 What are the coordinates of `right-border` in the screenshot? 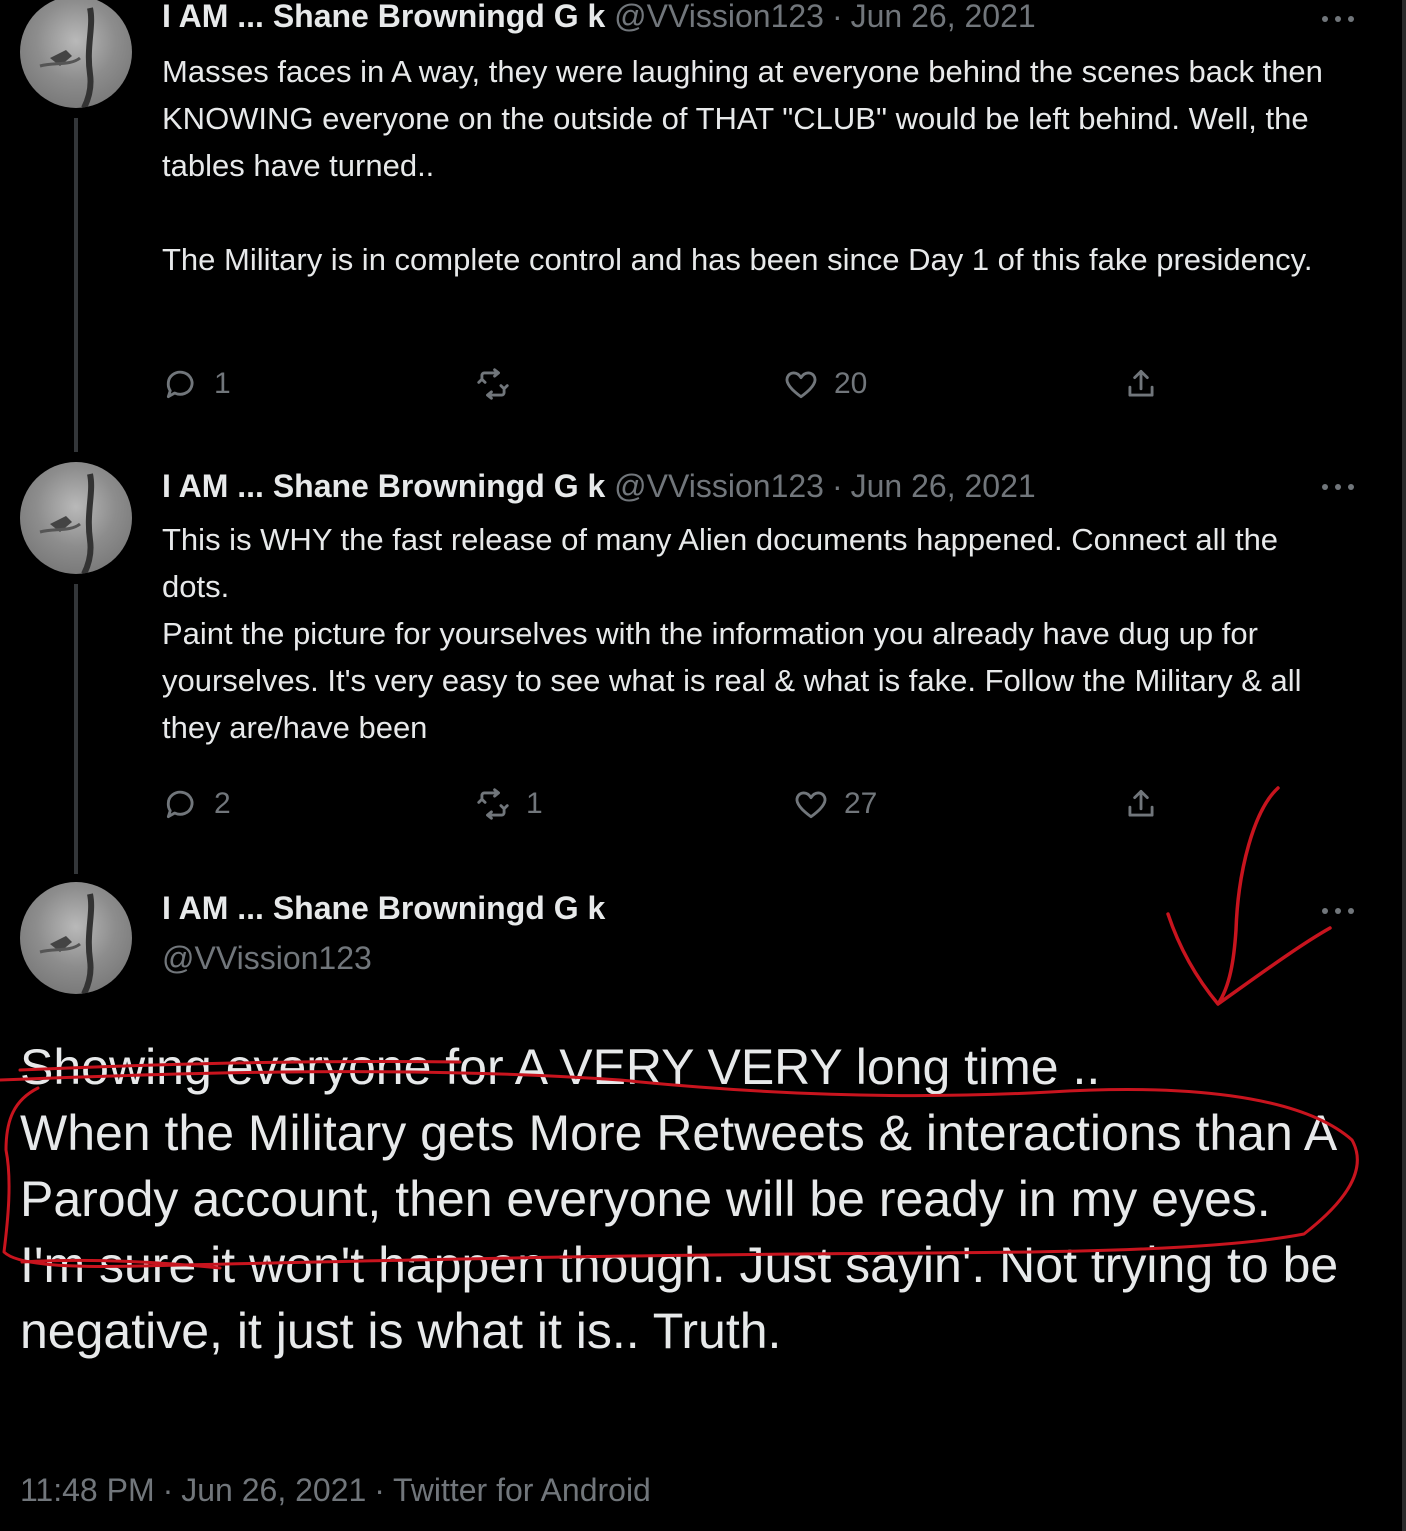 It's located at (1404, 765).